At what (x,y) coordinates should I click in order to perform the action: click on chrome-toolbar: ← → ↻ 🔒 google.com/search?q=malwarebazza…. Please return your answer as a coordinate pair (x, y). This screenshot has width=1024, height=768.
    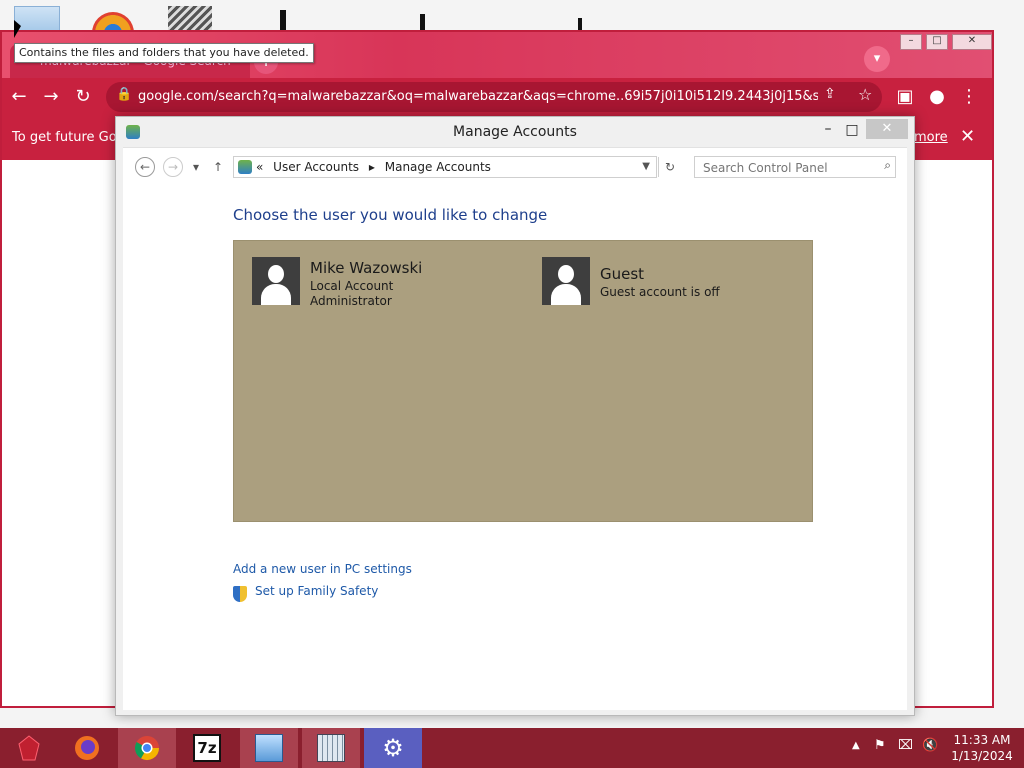
    Looking at the image, I should click on (497, 97).